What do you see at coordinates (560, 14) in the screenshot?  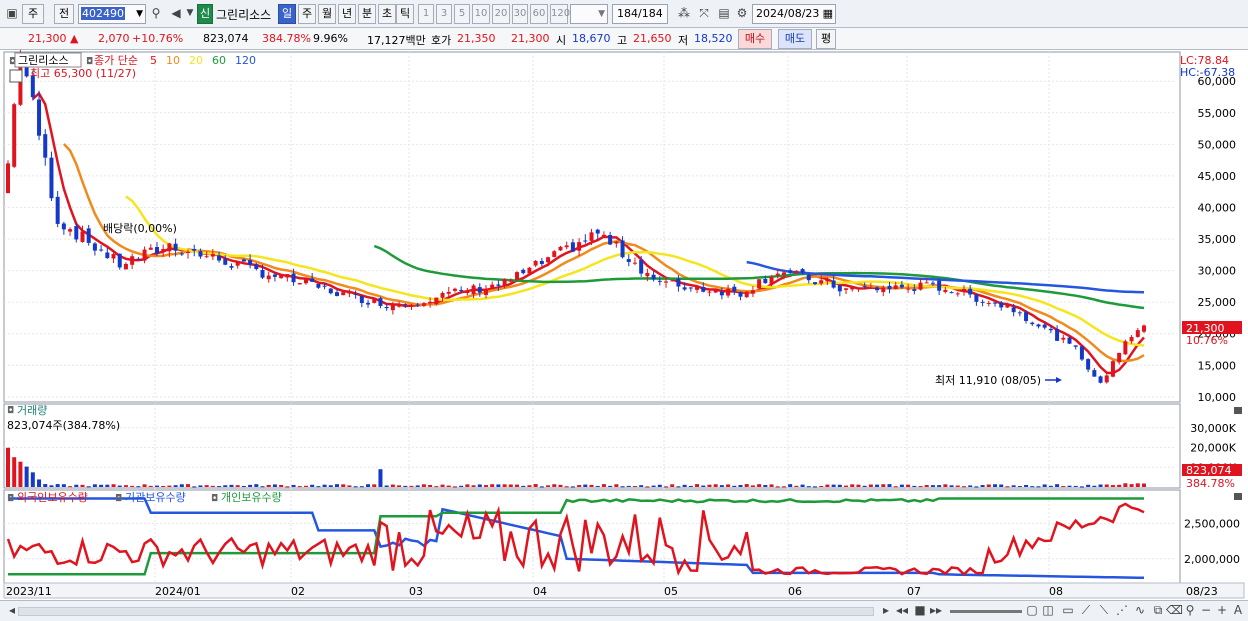 I see `number-tab: 120` at bounding box center [560, 14].